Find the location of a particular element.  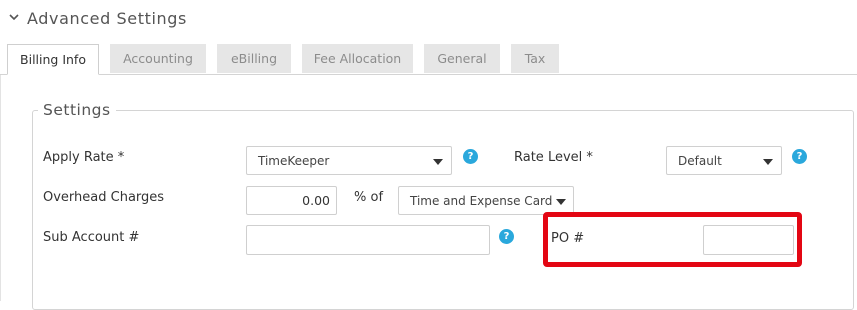

overhead-charges-label: Overhead Charges is located at coordinates (104, 197).